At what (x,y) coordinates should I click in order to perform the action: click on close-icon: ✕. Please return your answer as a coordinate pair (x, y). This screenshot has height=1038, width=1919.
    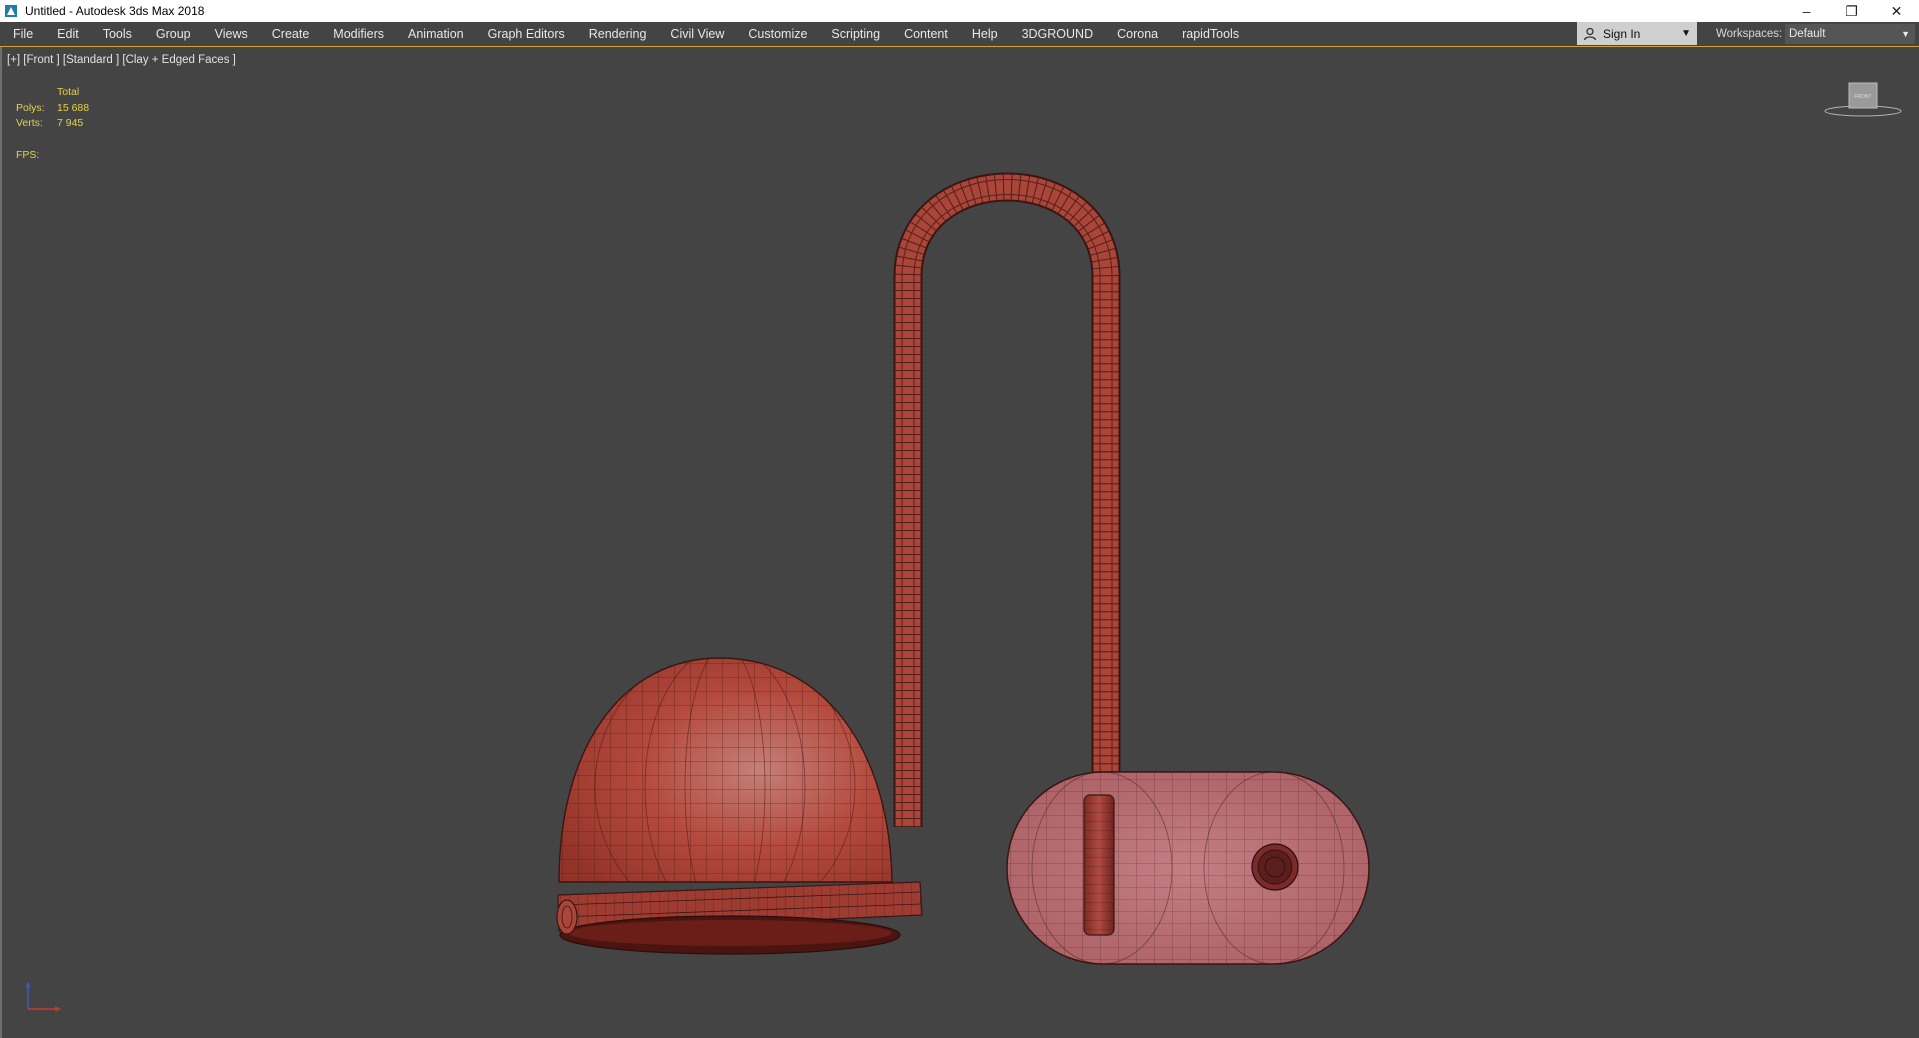
    Looking at the image, I should click on (1896, 11).